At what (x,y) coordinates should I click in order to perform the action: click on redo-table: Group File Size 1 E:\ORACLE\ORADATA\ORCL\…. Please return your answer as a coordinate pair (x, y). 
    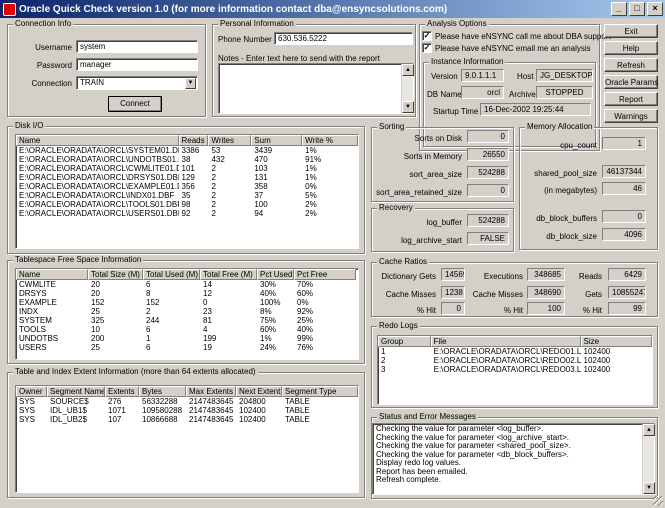
    Looking at the image, I should click on (515, 370).